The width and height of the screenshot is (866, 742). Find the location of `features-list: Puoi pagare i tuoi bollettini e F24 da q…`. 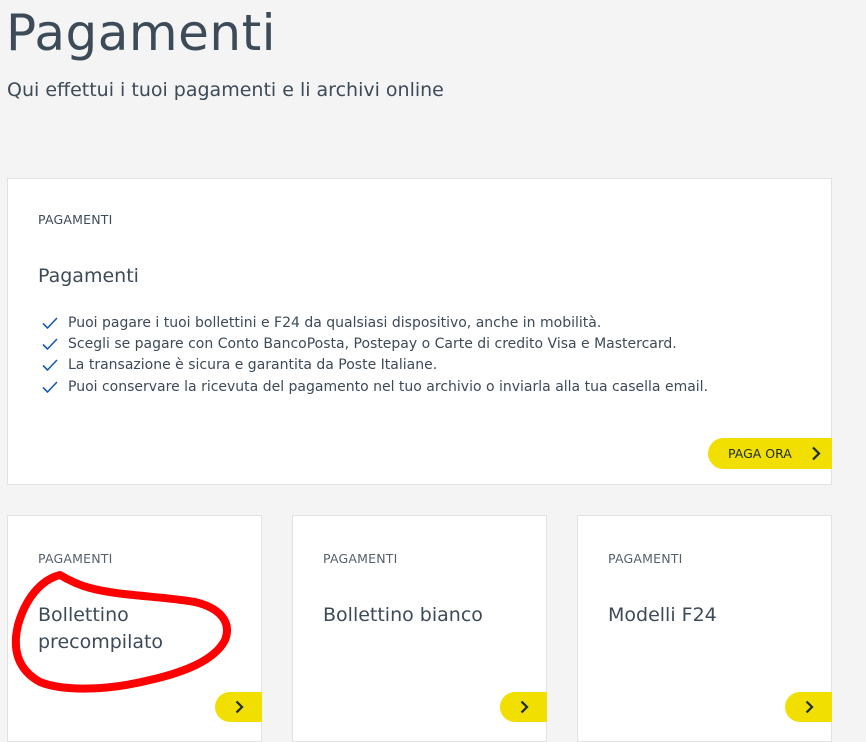

features-list: Puoi pagare i tuoi bollettini e F24 da q… is located at coordinates (374, 354).